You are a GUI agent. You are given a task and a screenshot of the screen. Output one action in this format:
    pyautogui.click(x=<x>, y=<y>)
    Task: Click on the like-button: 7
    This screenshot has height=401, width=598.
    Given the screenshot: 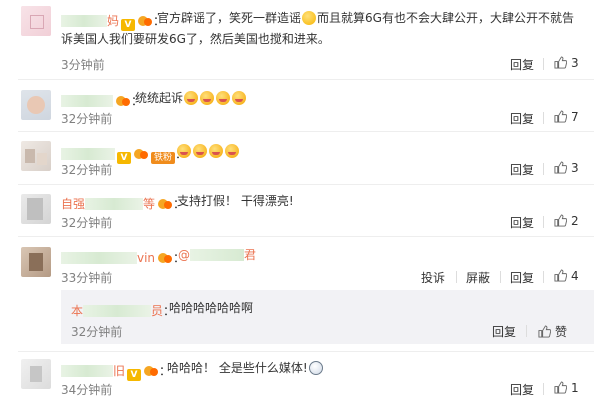 What is the action you would take?
    pyautogui.click(x=566, y=117)
    